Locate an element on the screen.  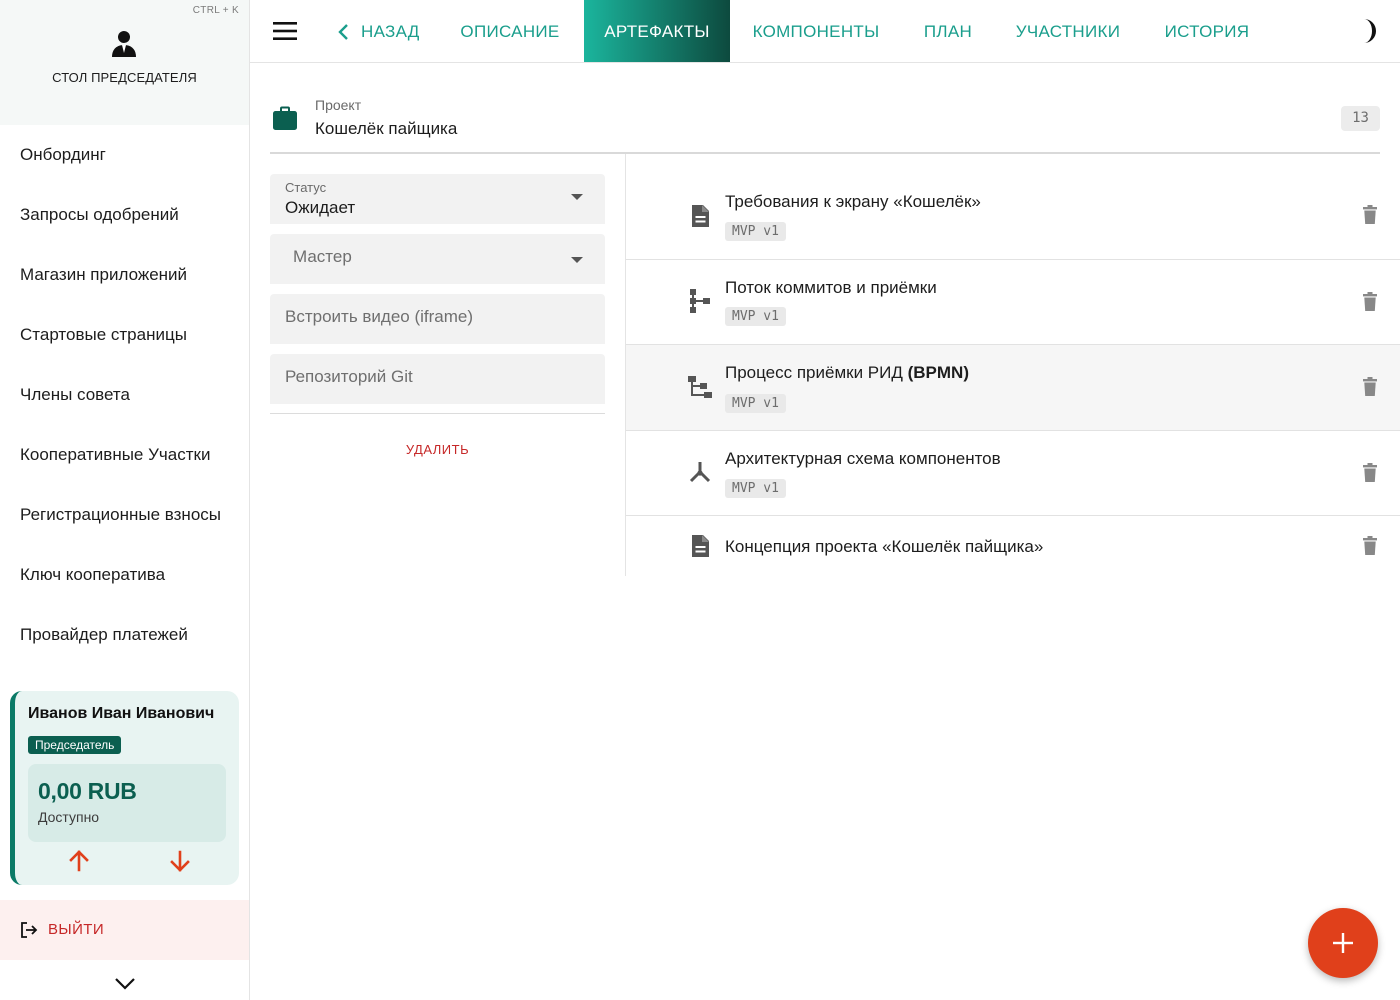
artifact-item: Концепция проекта «Кошелёк пайщика» is located at coordinates (1013, 546).